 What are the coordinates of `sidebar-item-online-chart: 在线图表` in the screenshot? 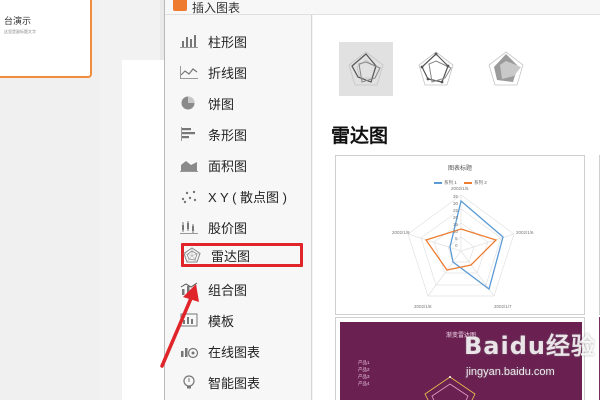 It's located at (241, 351).